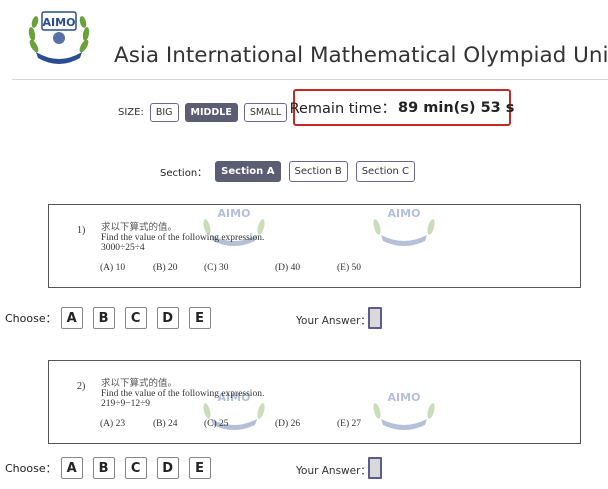  Describe the element at coordinates (165, 268) in the screenshot. I see `option-b: (B) 20` at that location.